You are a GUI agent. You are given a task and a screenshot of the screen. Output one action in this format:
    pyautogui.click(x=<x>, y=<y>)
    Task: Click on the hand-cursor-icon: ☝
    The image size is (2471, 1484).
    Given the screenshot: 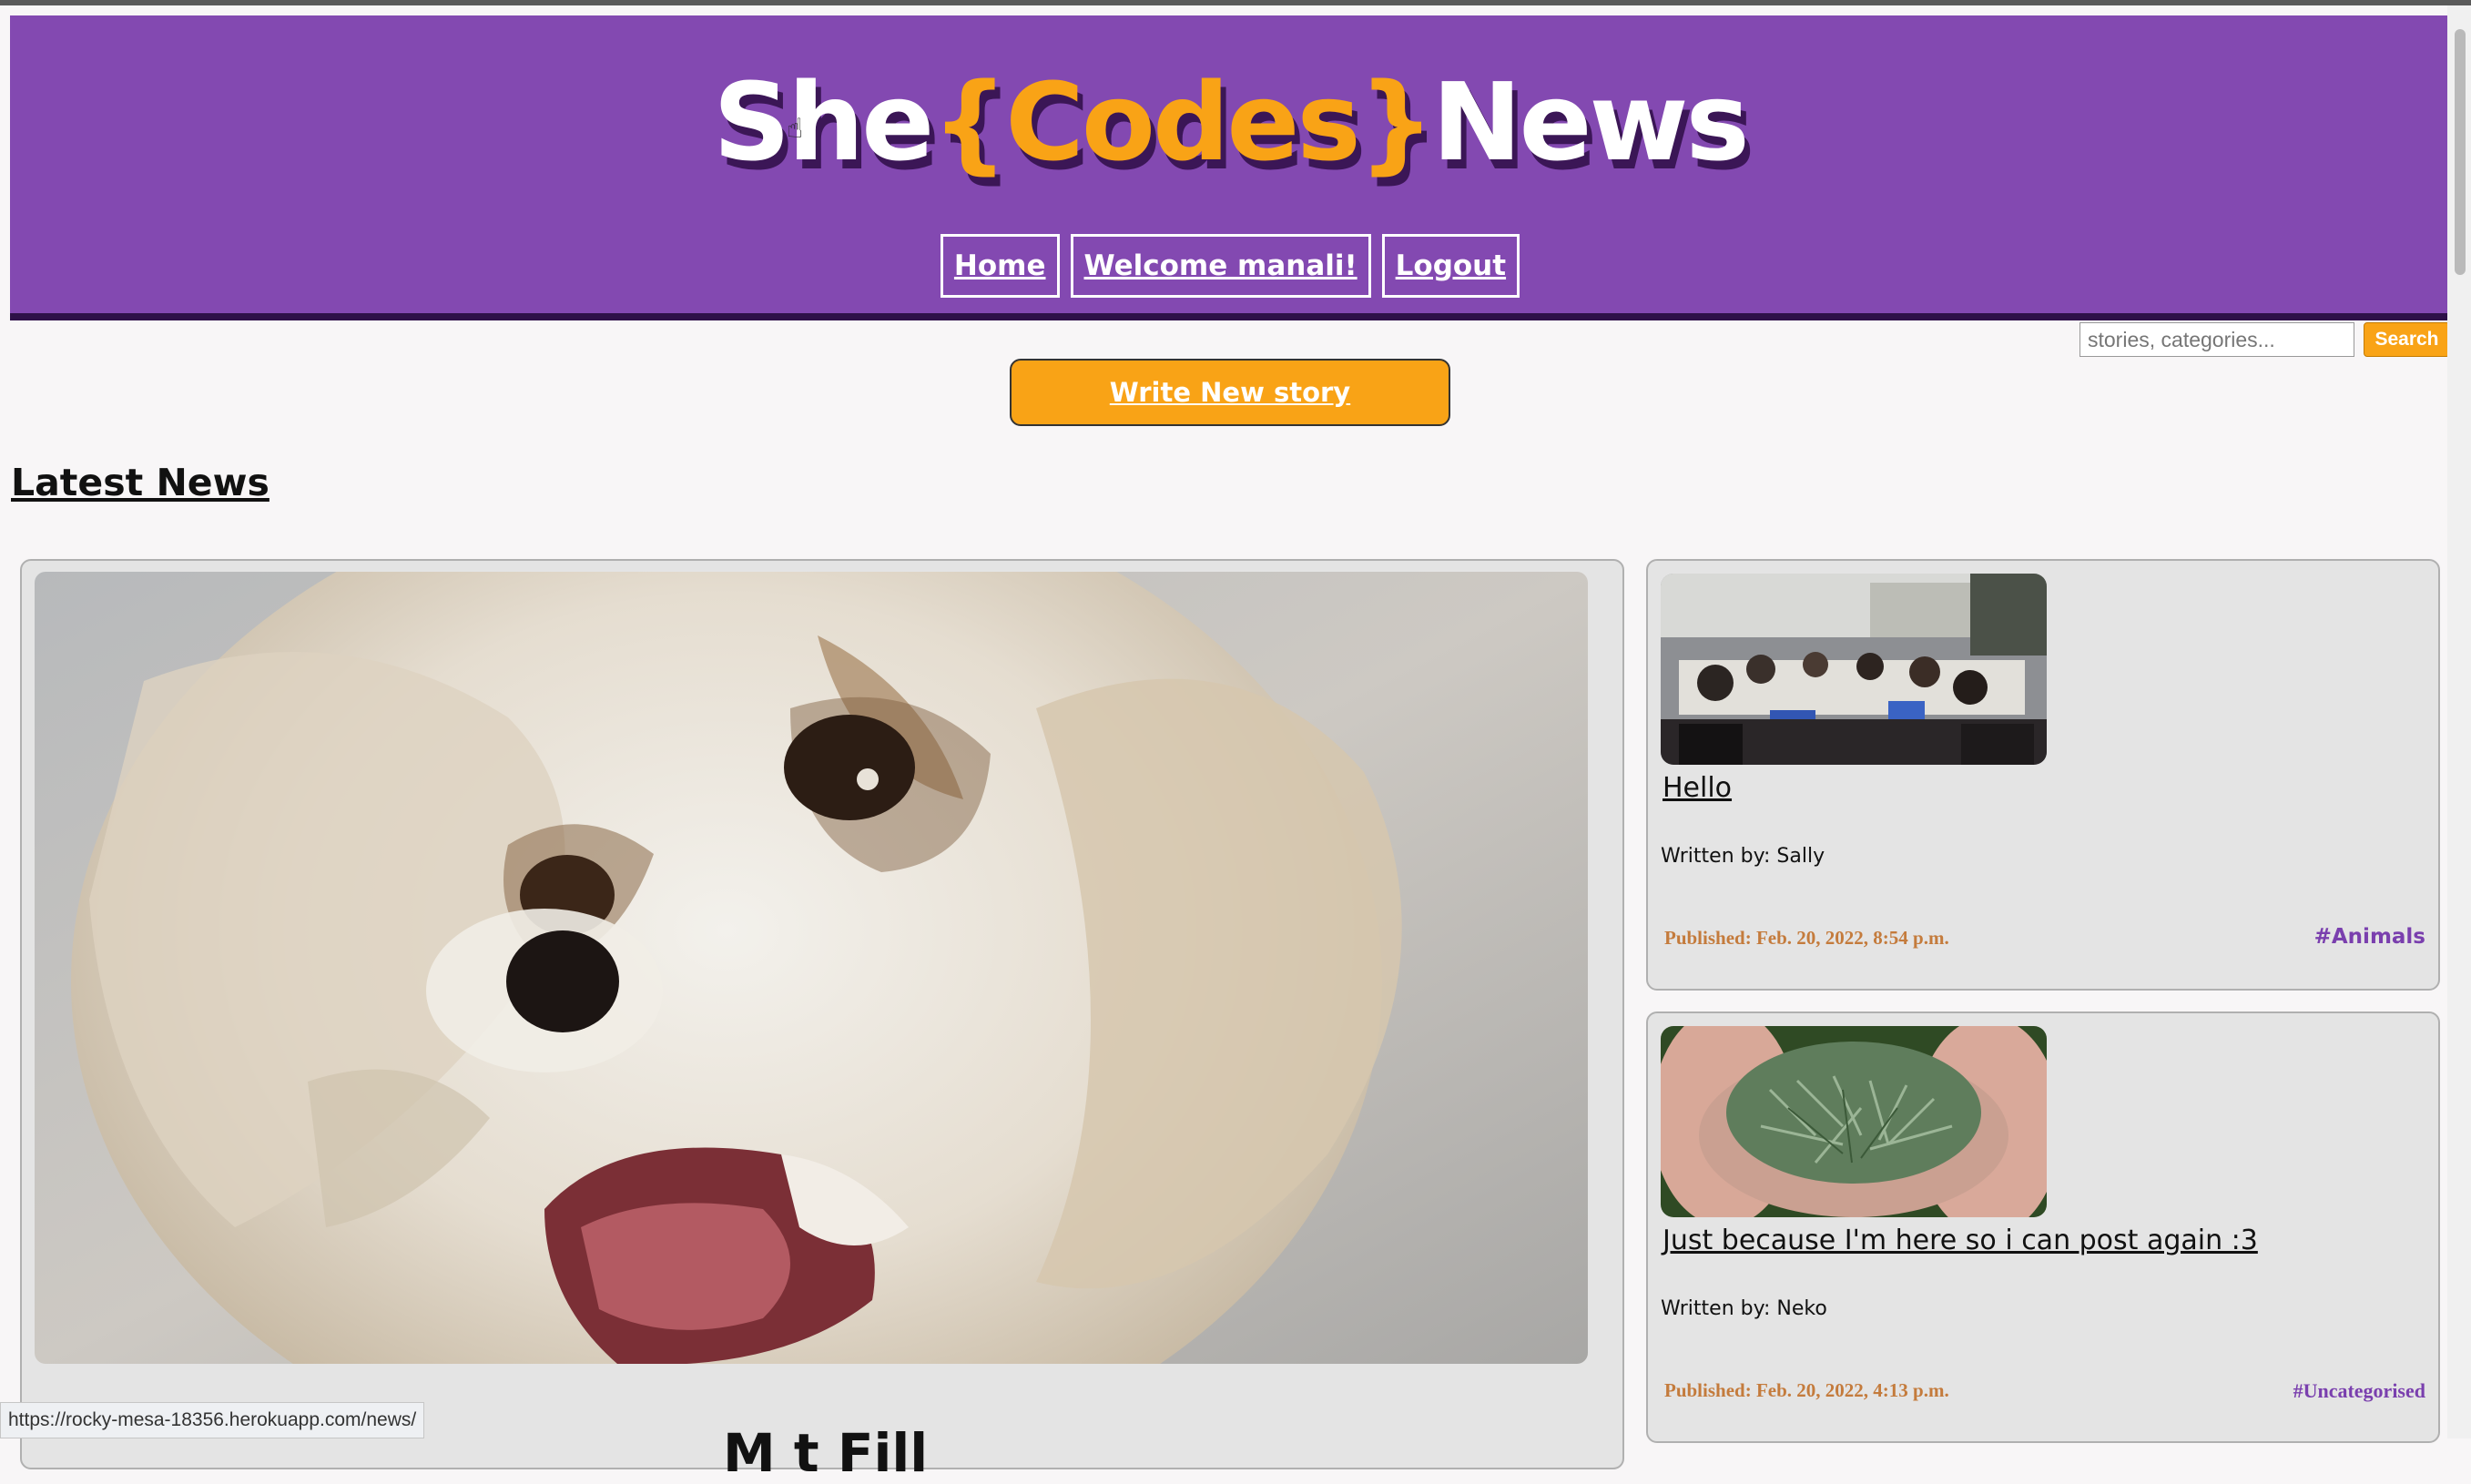 What is the action you would take?
    pyautogui.click(x=795, y=129)
    